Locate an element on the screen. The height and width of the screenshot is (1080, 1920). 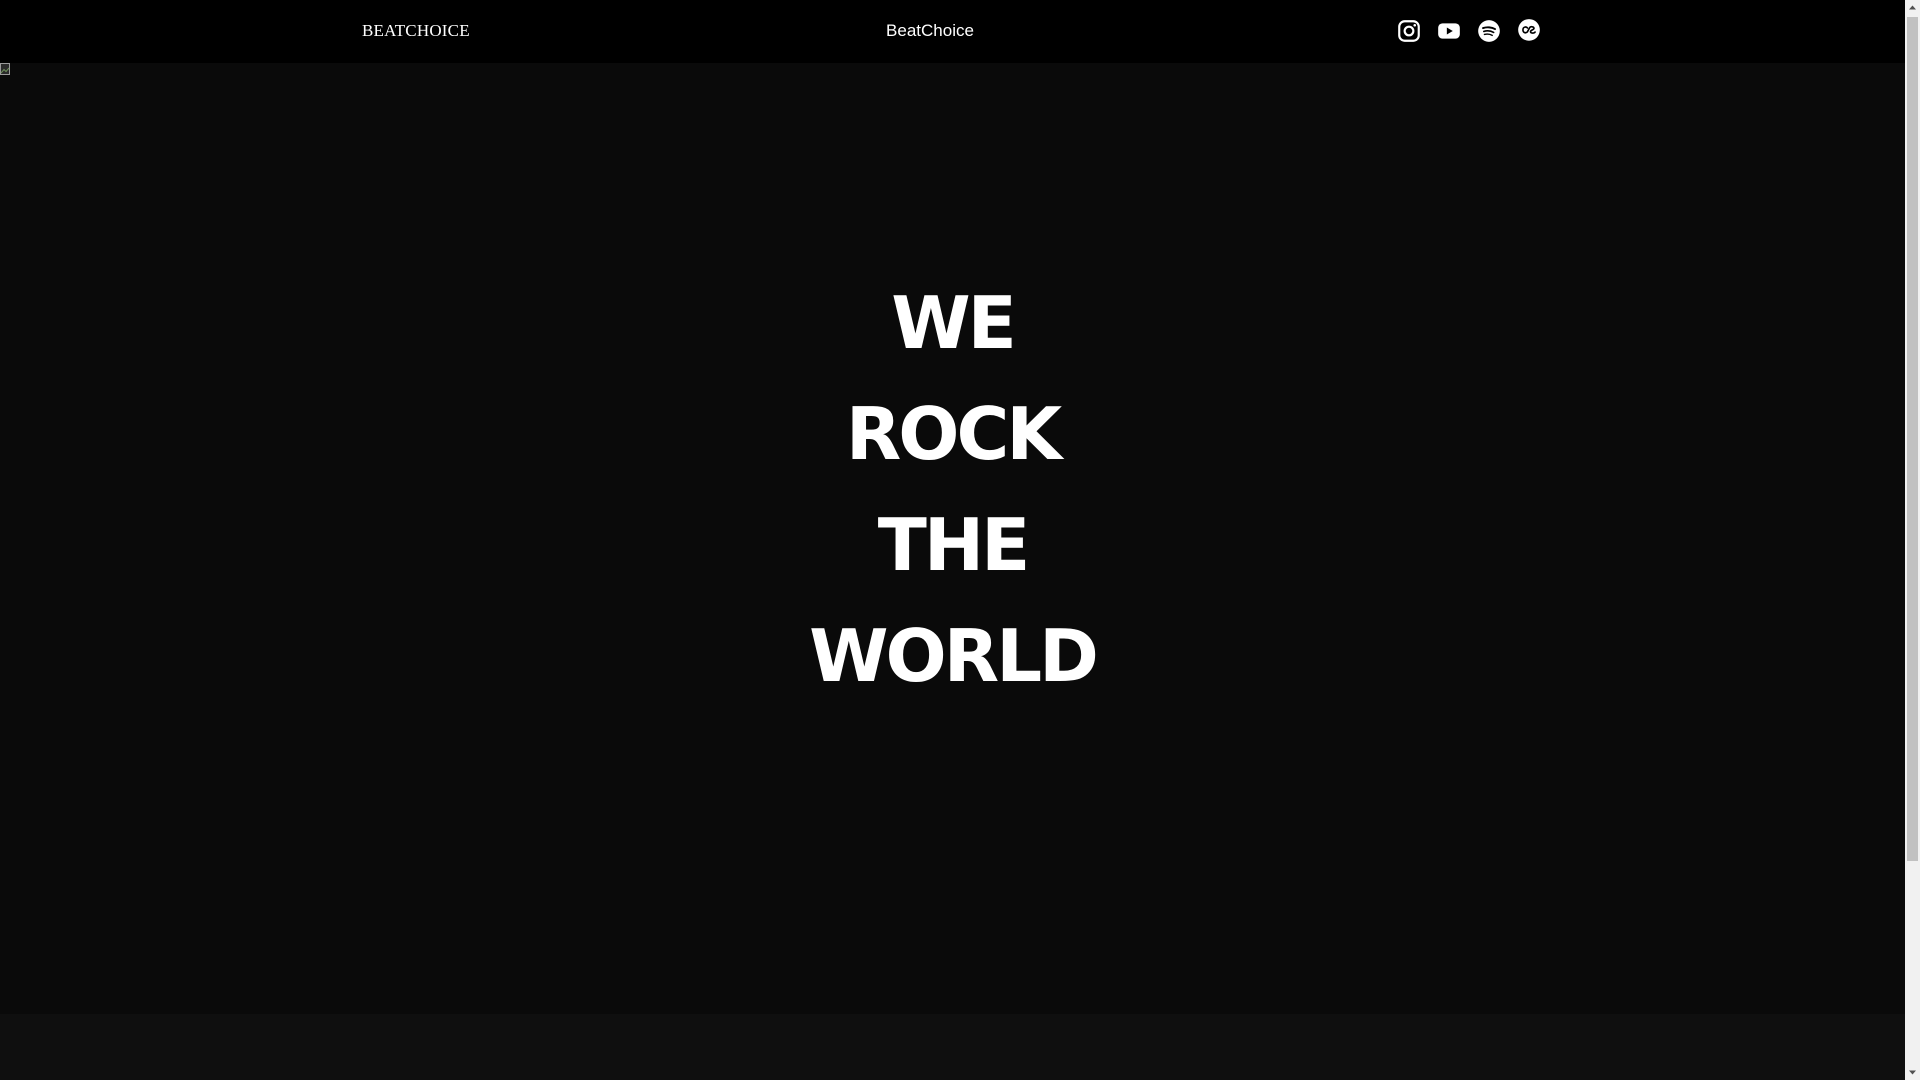
hero-line: ROCK is located at coordinates (953, 434).